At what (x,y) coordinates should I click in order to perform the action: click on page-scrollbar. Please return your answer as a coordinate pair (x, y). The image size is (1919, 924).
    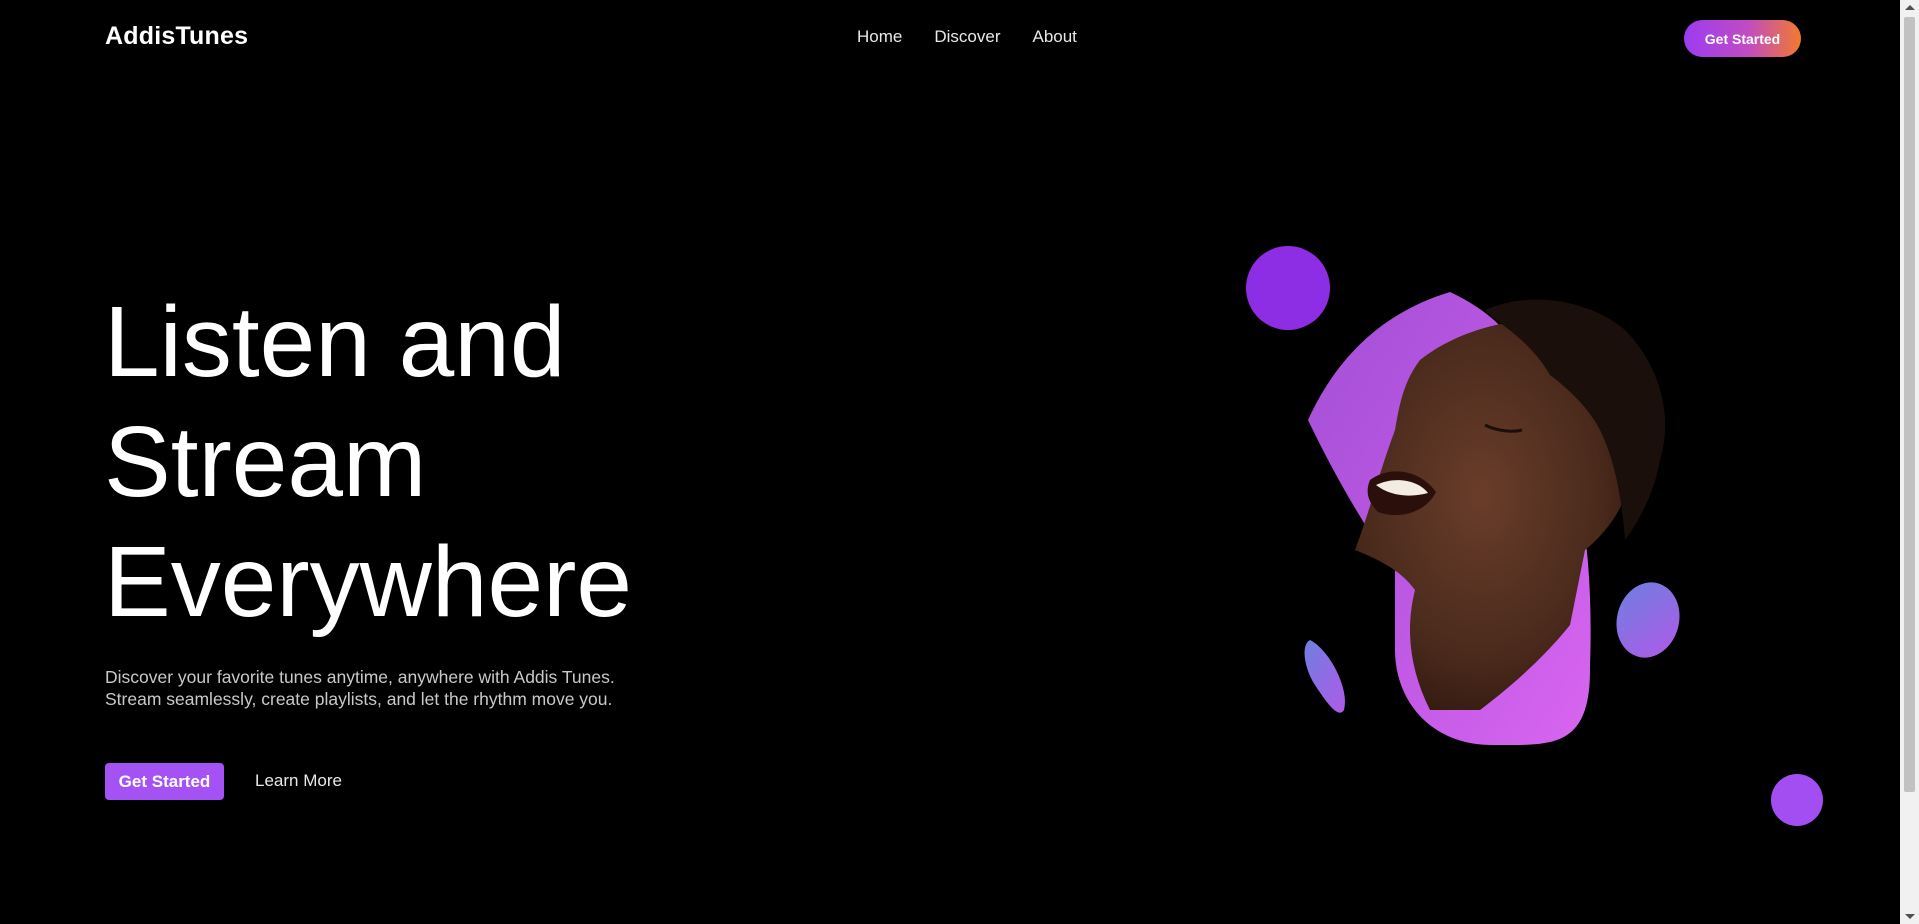
    Looking at the image, I should click on (1909, 462).